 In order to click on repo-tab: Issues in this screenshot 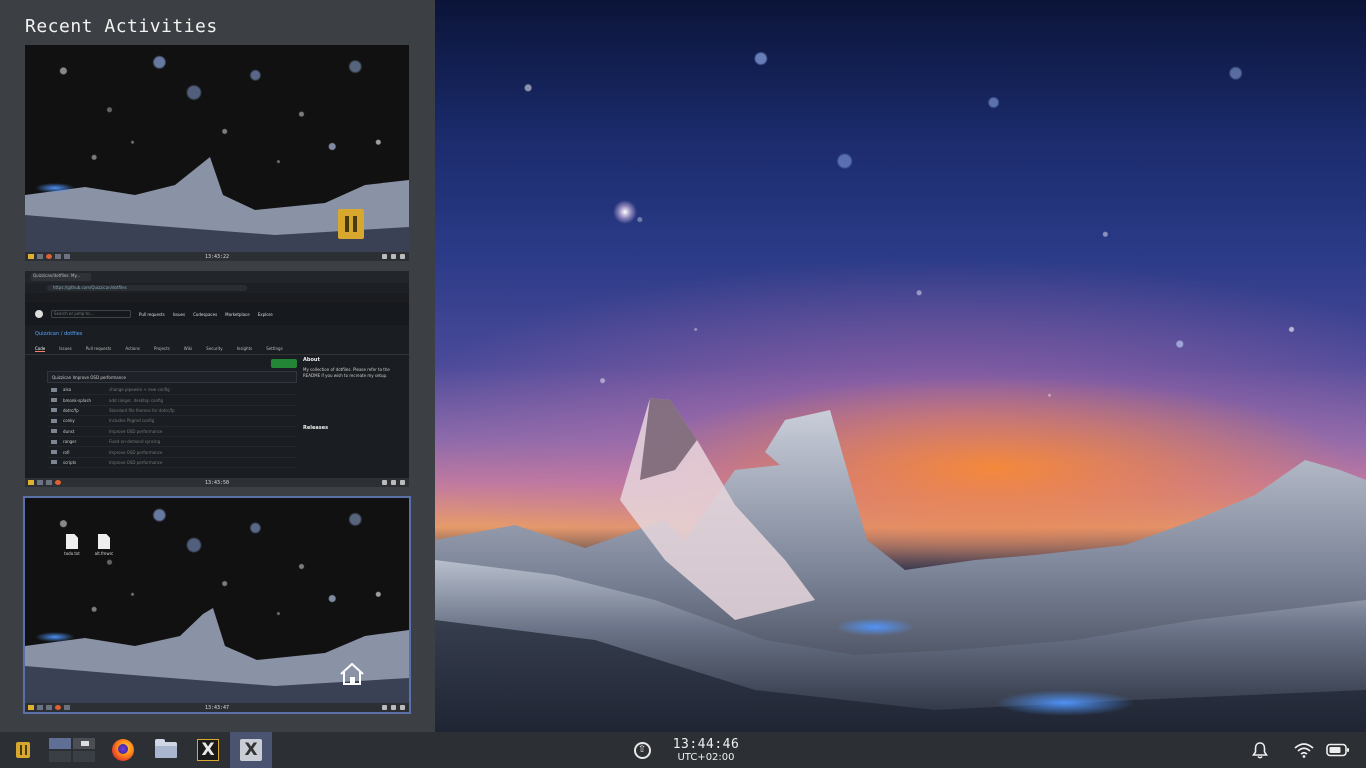, I will do `click(65, 348)`.